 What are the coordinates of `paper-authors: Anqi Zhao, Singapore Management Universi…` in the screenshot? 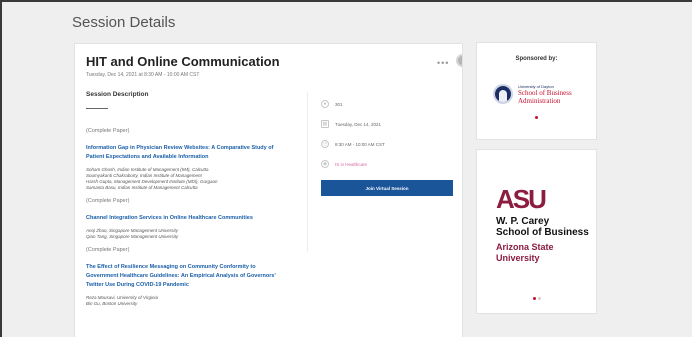 It's located at (193, 234).